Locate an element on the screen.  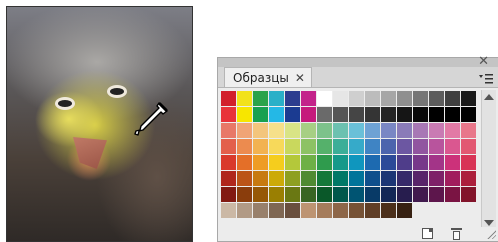
panel-menu-icon is located at coordinates (486, 79).